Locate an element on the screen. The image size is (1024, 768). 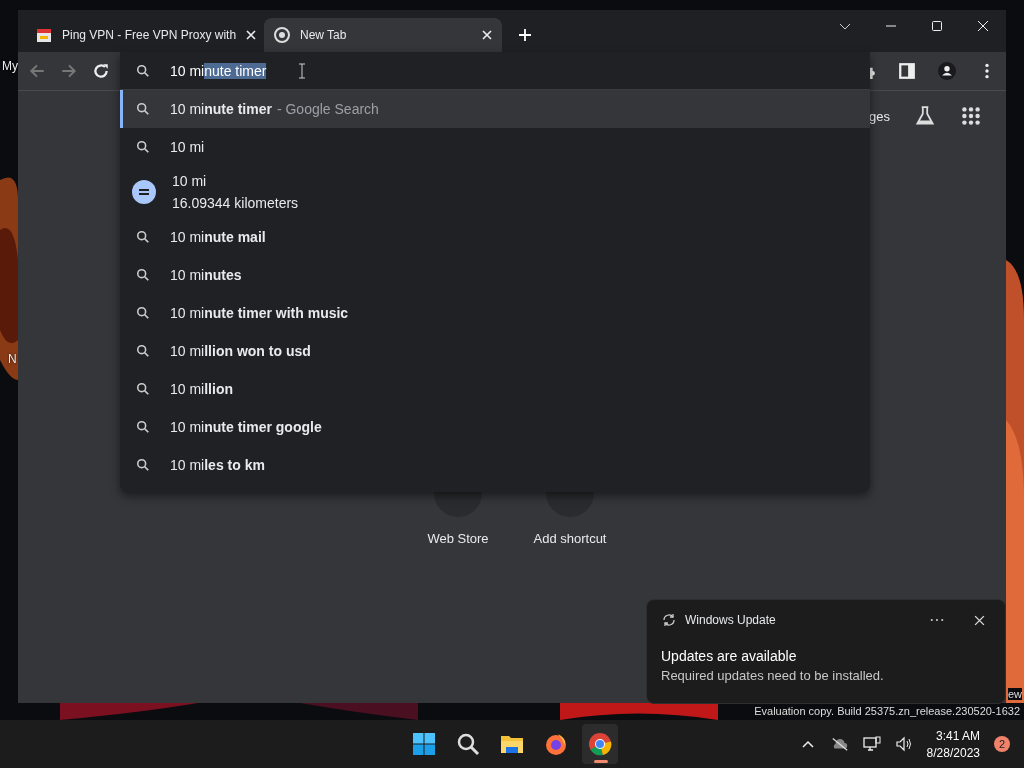
store-icon is located at coordinates (44, 35).